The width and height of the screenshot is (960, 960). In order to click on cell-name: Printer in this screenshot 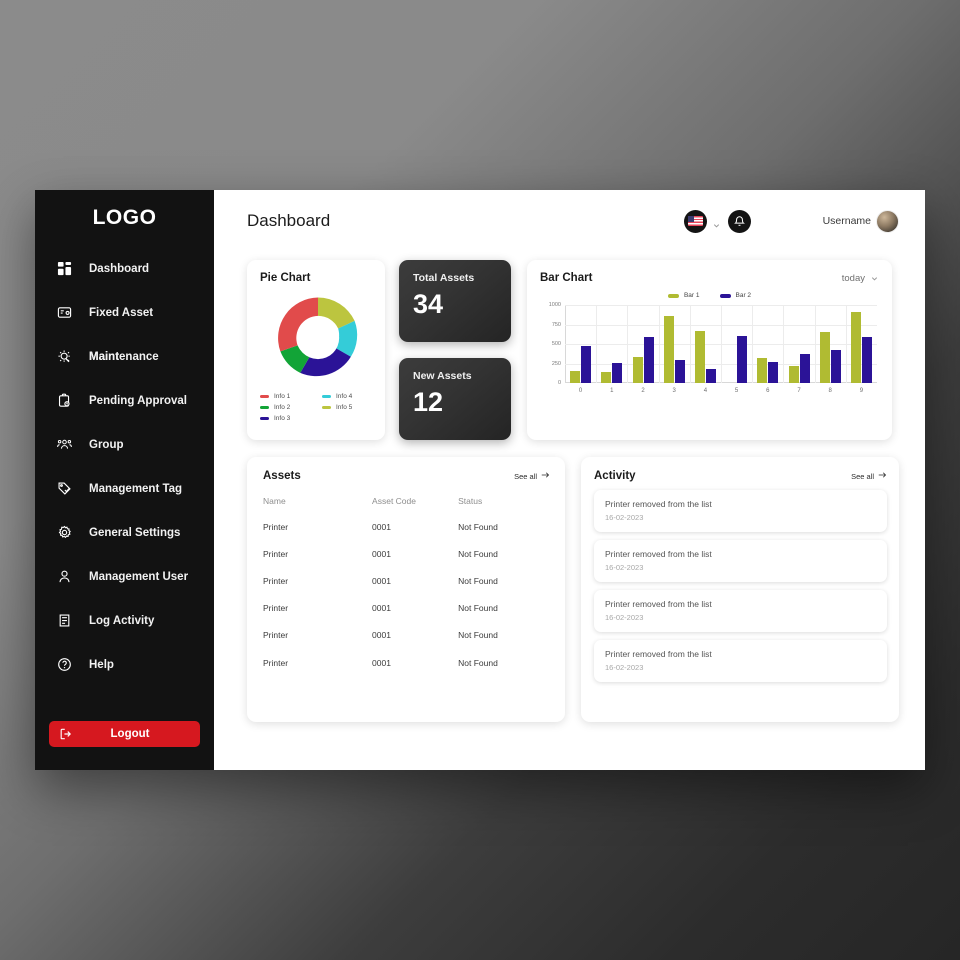, I will do `click(276, 526)`.